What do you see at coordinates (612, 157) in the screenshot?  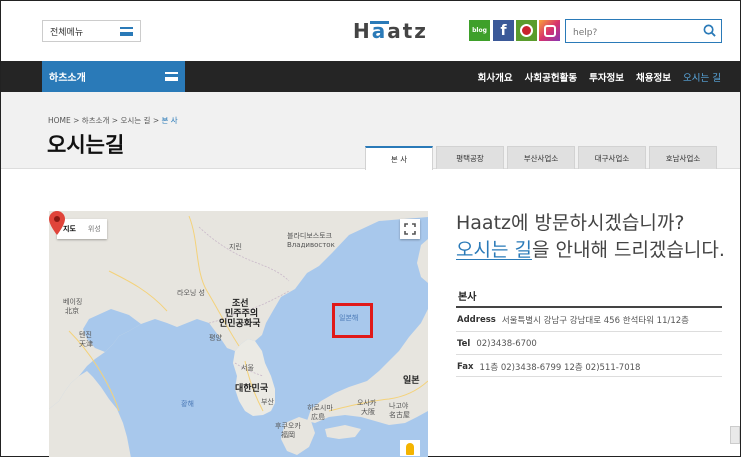 I see `tab-daegu-office: 대구사업소` at bounding box center [612, 157].